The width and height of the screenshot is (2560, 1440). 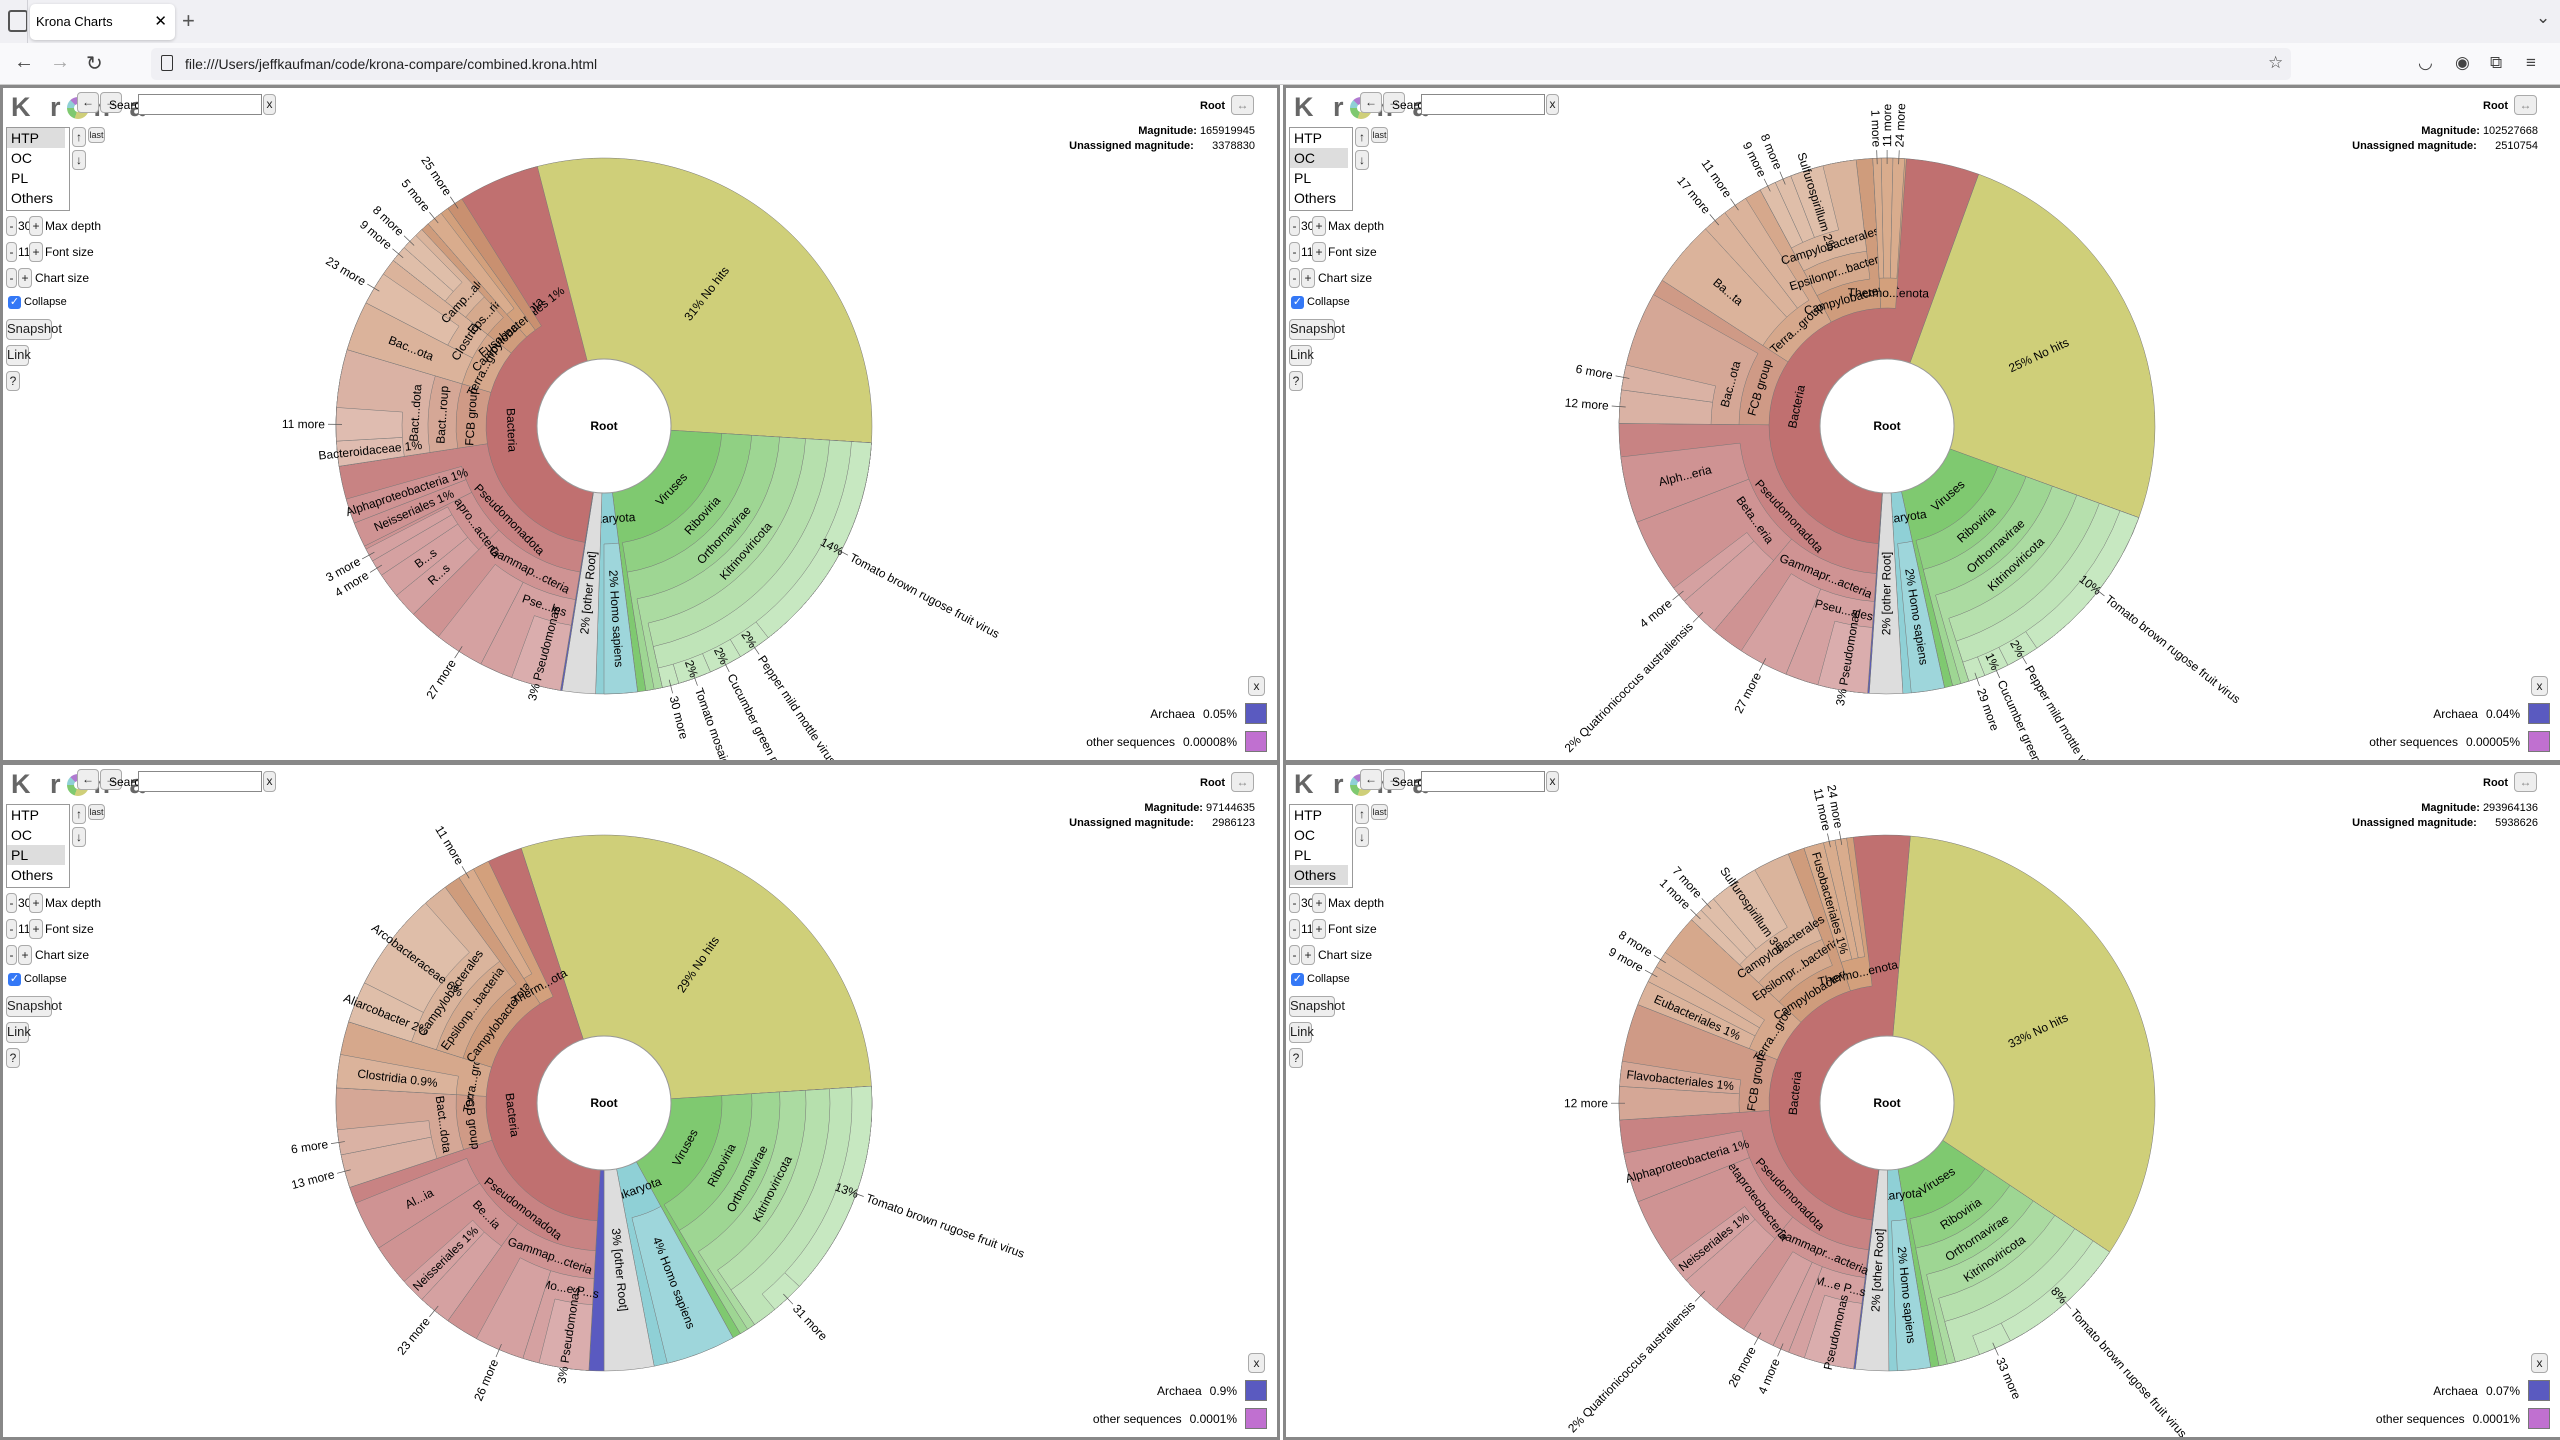 What do you see at coordinates (1176, 741) in the screenshot?
I see `legend-other-sequences: other sequences 0.00008%` at bounding box center [1176, 741].